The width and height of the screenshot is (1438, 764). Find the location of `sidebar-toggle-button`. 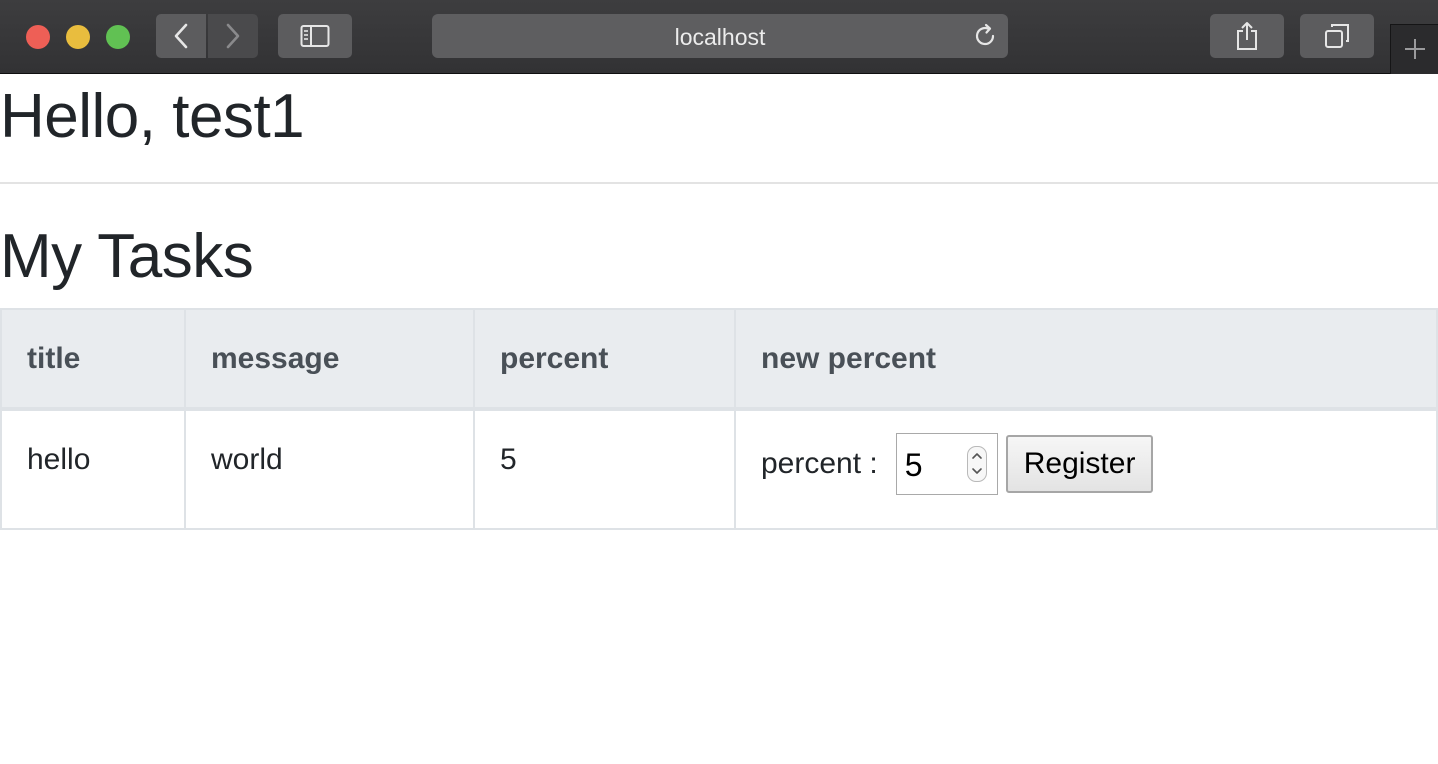

sidebar-toggle-button is located at coordinates (315, 36).